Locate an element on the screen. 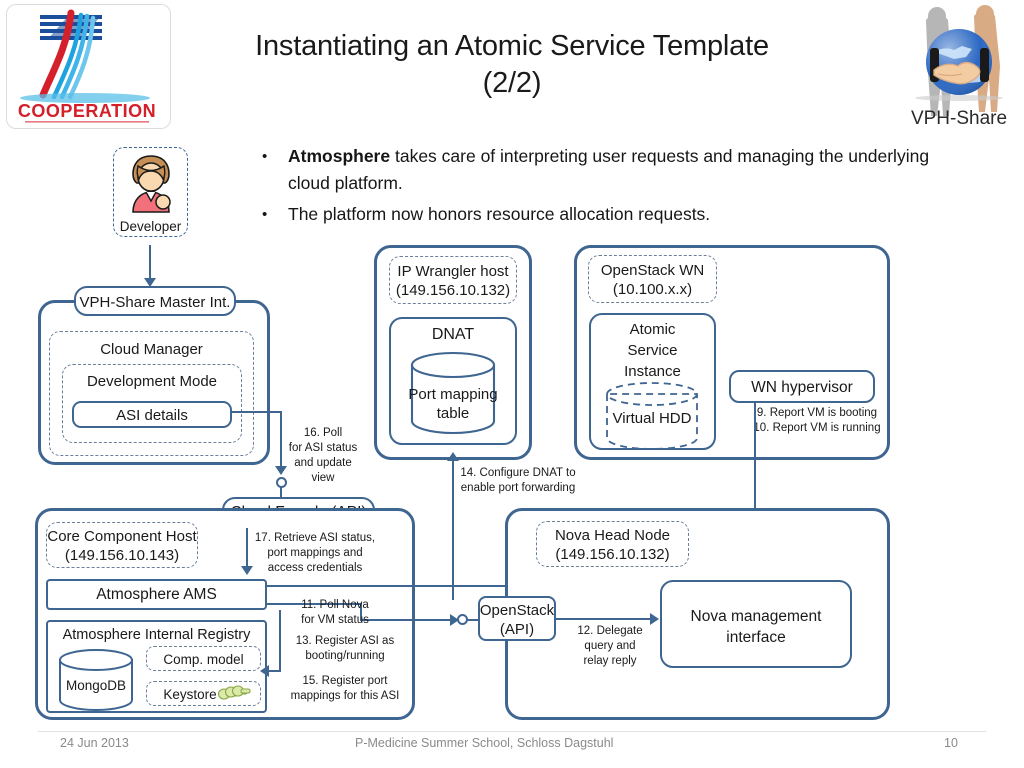 The height and width of the screenshot is (768, 1024). port-mapping-table-label: Port mapping table is located at coordinates (453, 404).